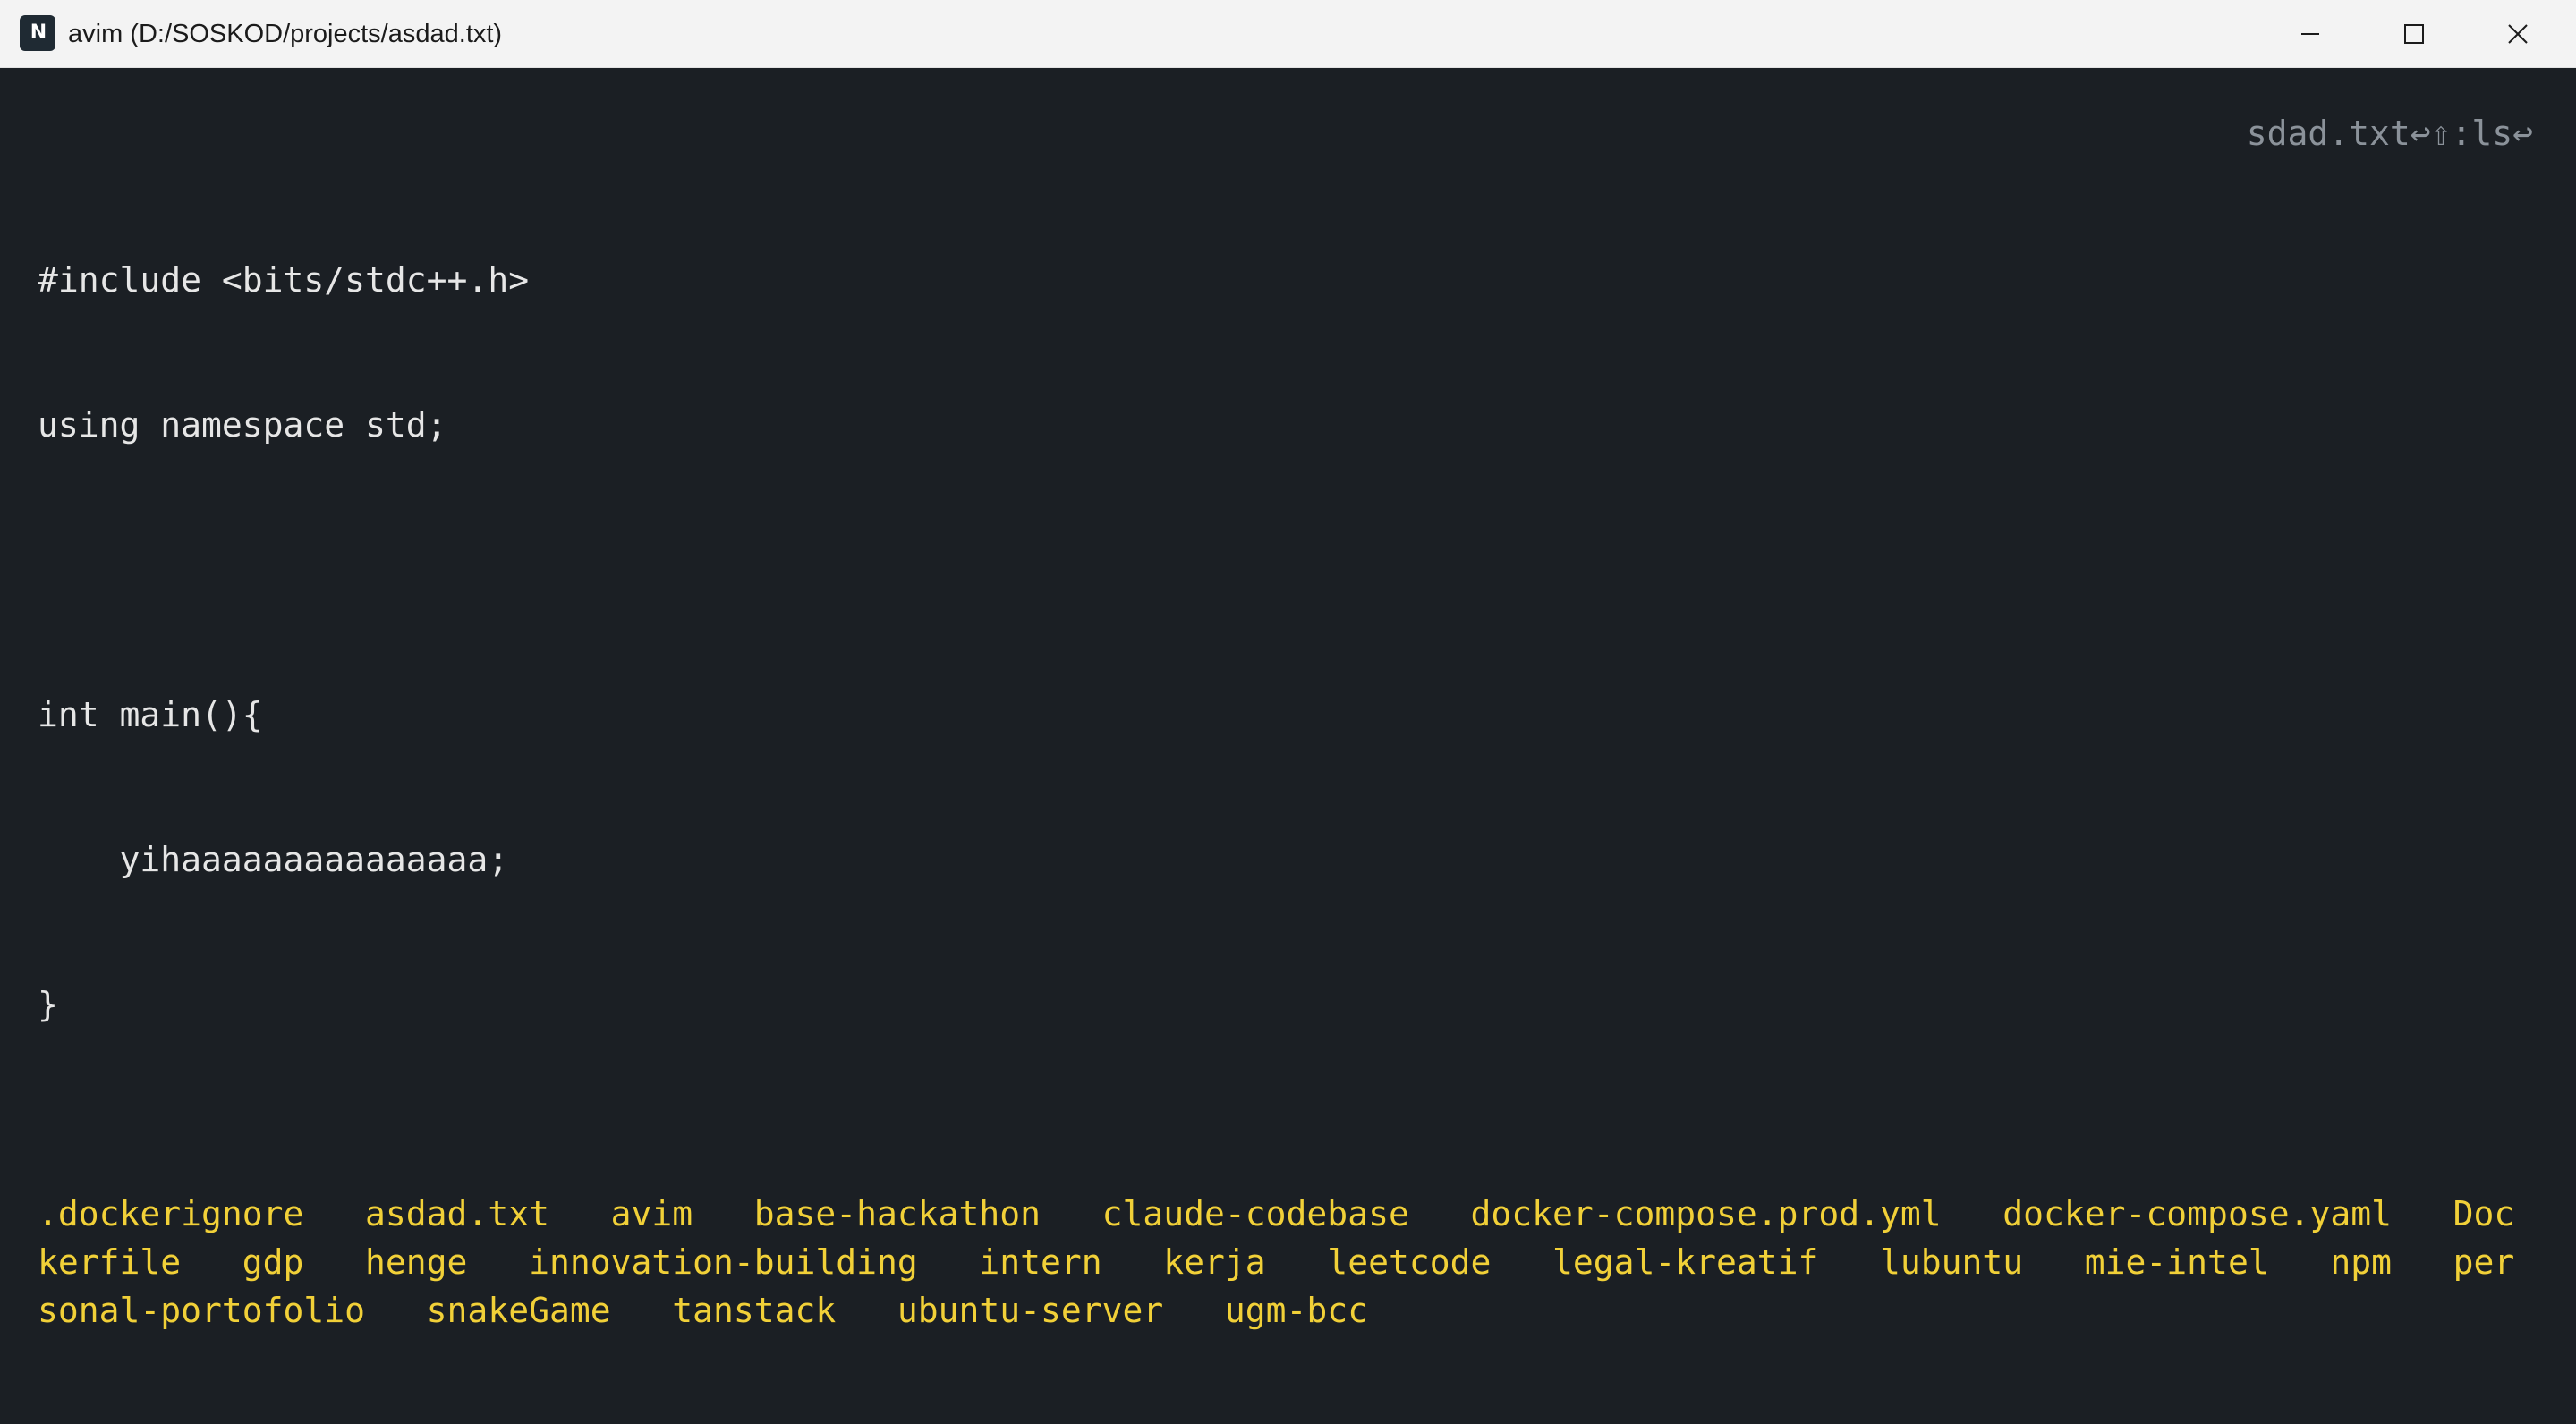 The height and width of the screenshot is (1424, 2576). I want to click on minimize-icon, so click(2310, 34).